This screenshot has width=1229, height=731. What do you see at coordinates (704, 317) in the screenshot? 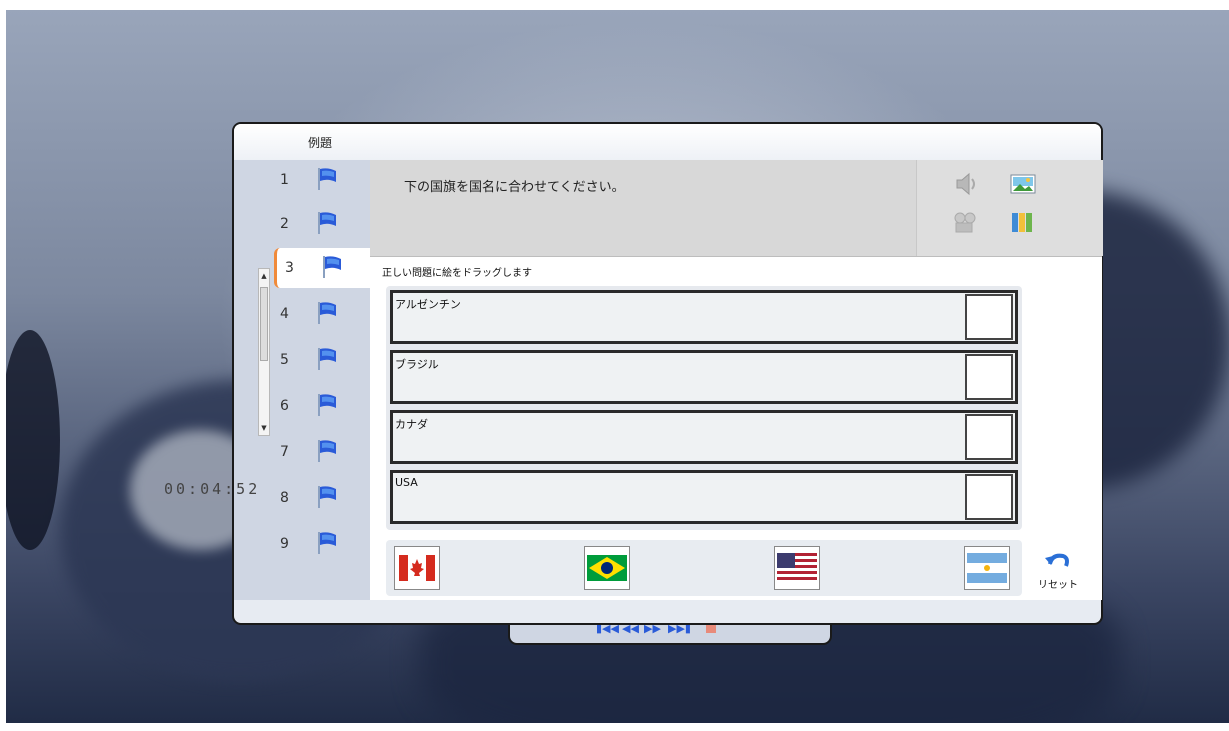
I see `answer-row-argentina: アルゼンチン` at bounding box center [704, 317].